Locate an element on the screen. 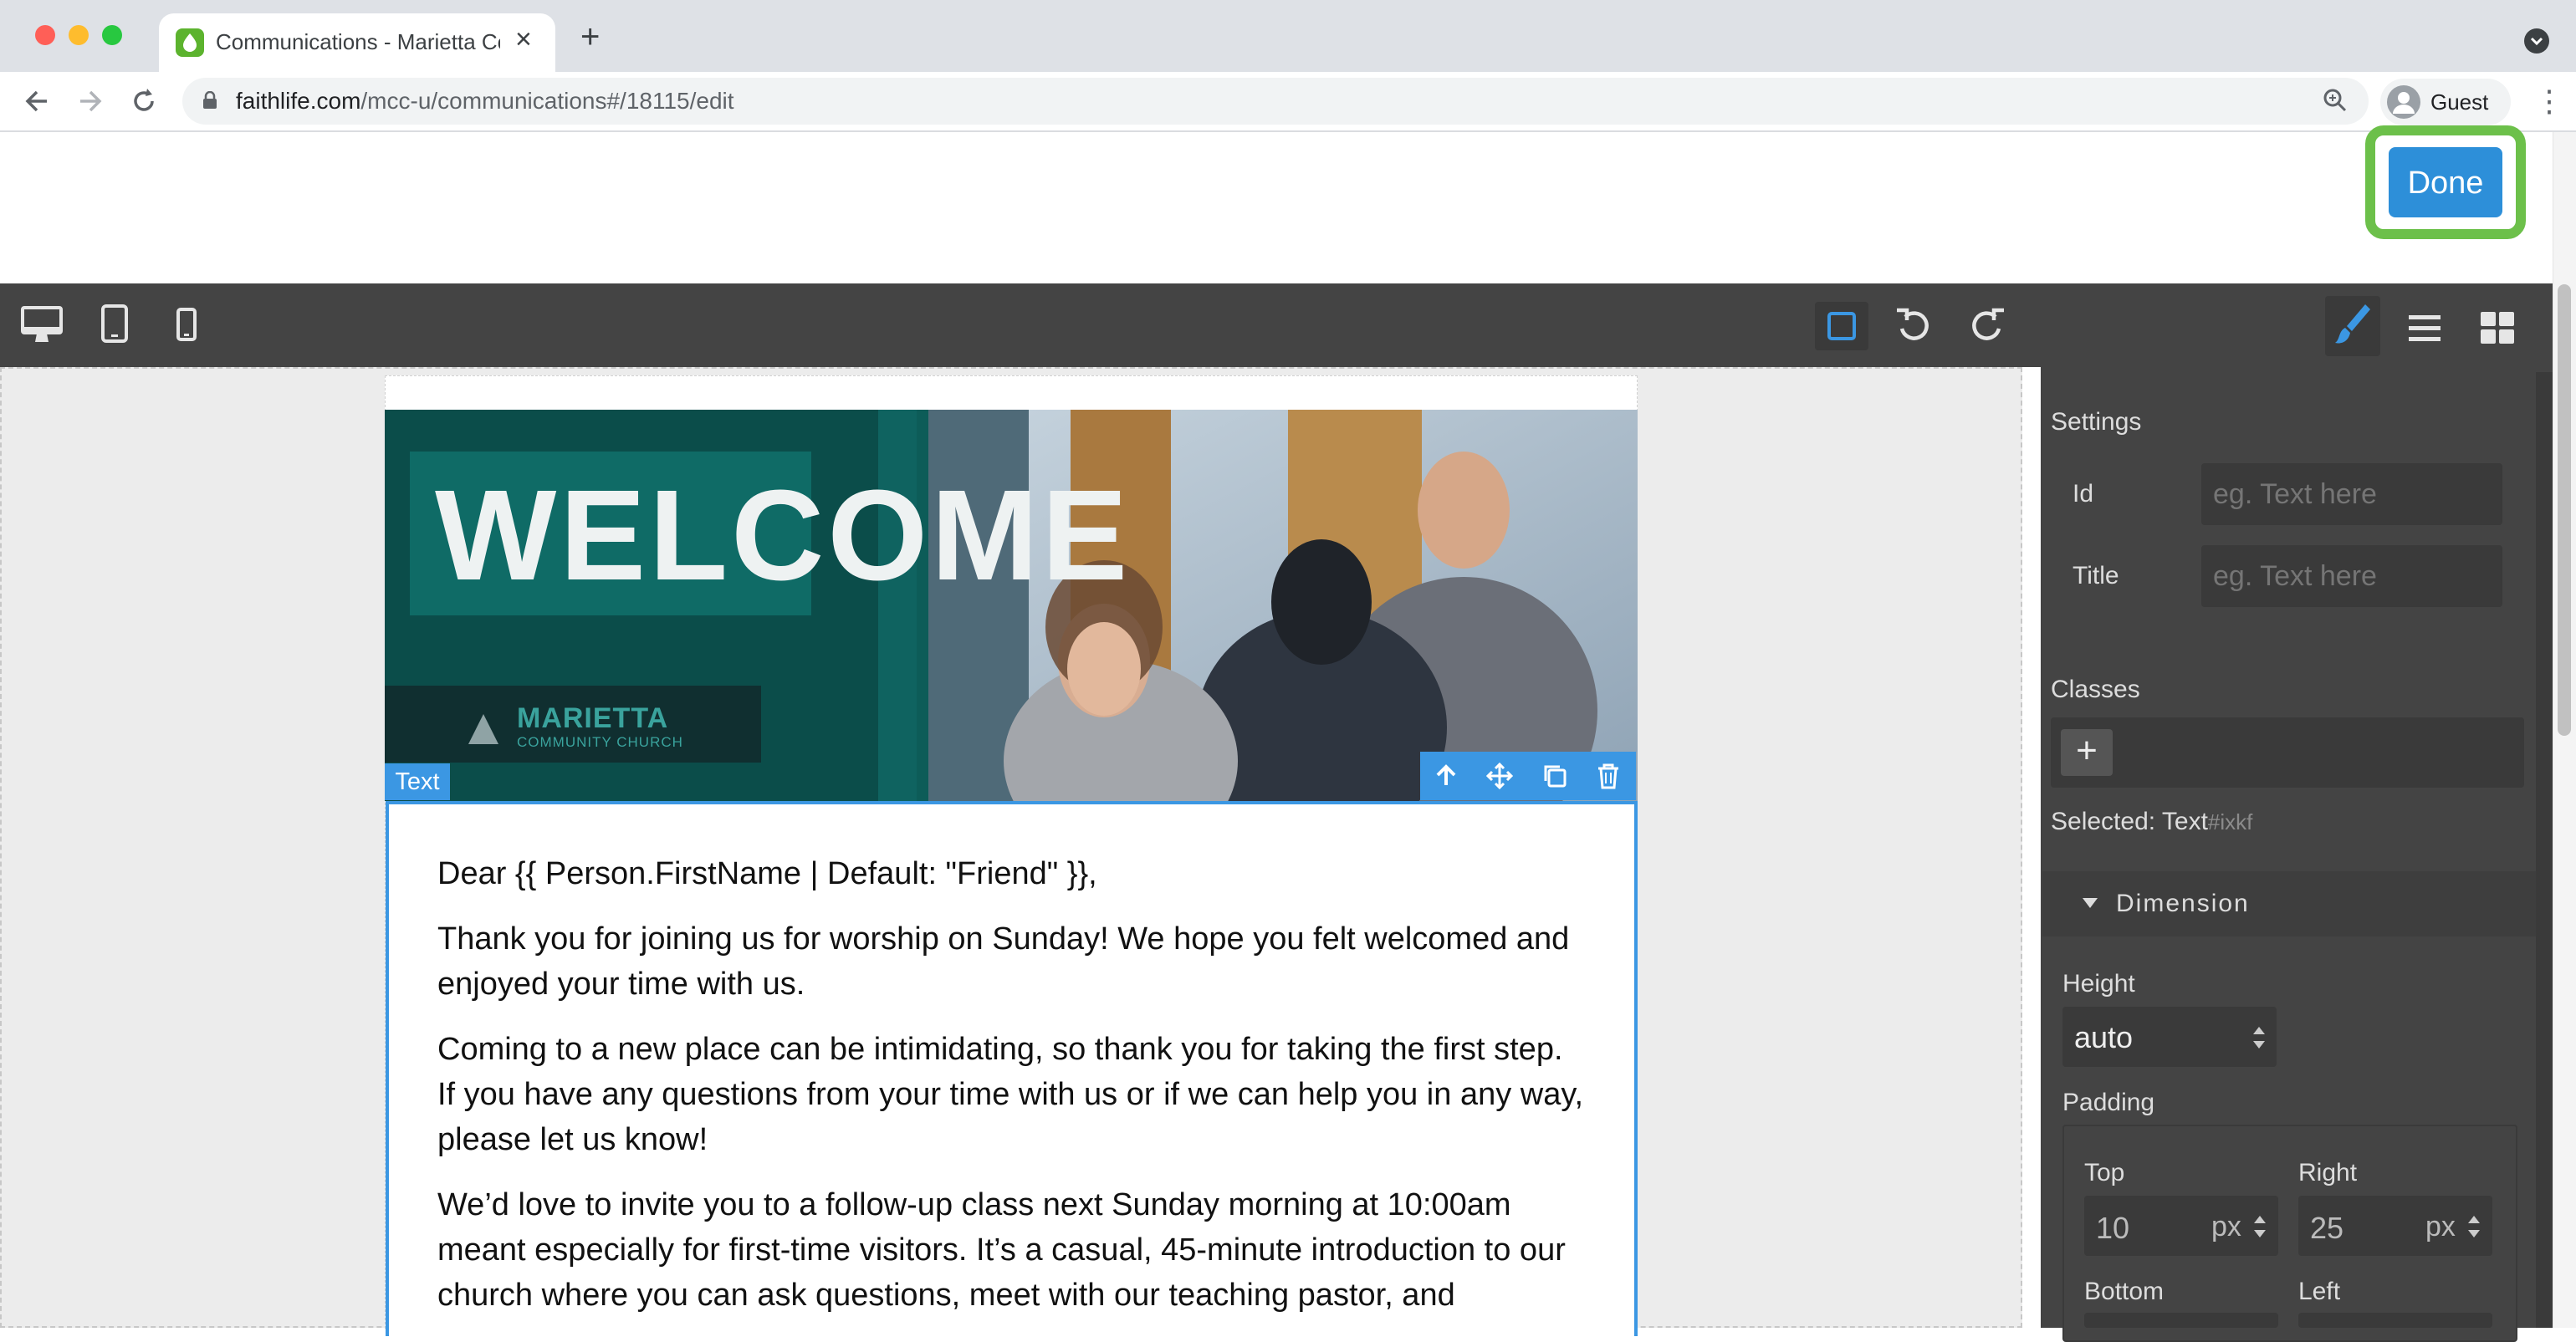  page-scrollbar-thumb is located at coordinates (2564, 510).